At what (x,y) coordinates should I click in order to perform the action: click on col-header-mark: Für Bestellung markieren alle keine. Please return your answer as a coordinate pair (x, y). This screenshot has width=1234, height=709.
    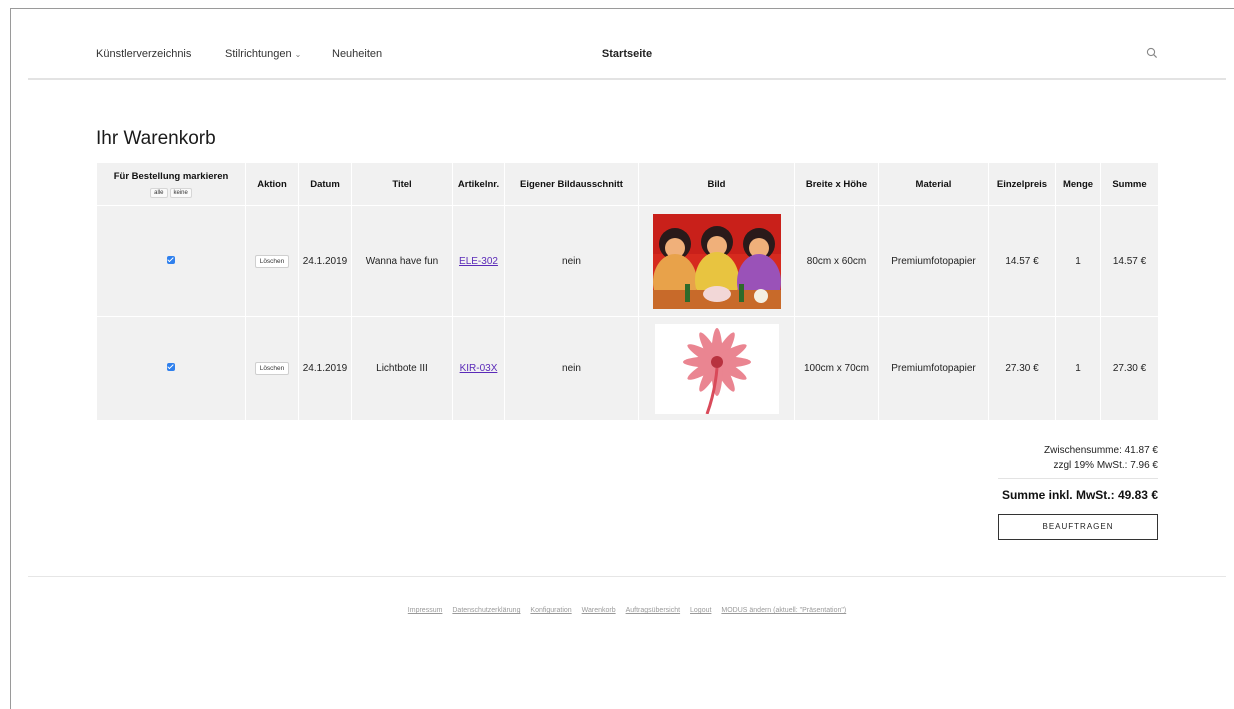
    Looking at the image, I should click on (171, 184).